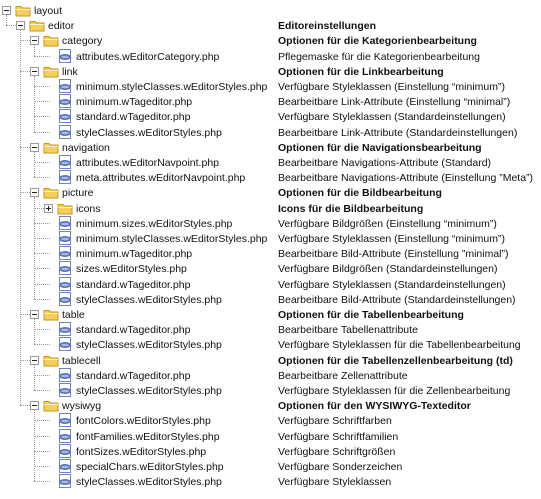  I want to click on file-name: fontSizes.wEditorStyles.php, so click(141, 452).